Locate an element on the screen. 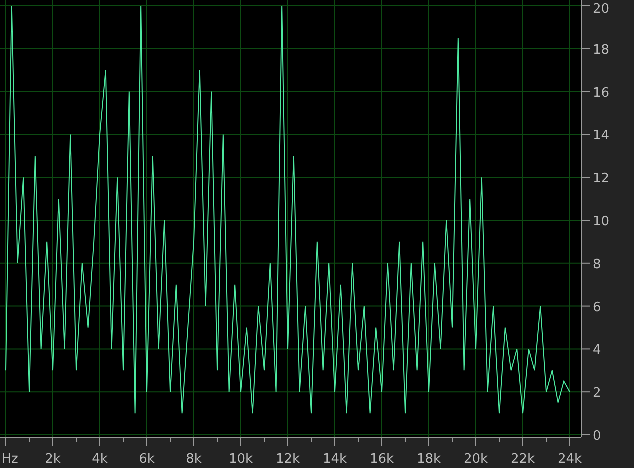 The height and width of the screenshot is (468, 634). y-tick-label: 2 is located at coordinates (597, 394).